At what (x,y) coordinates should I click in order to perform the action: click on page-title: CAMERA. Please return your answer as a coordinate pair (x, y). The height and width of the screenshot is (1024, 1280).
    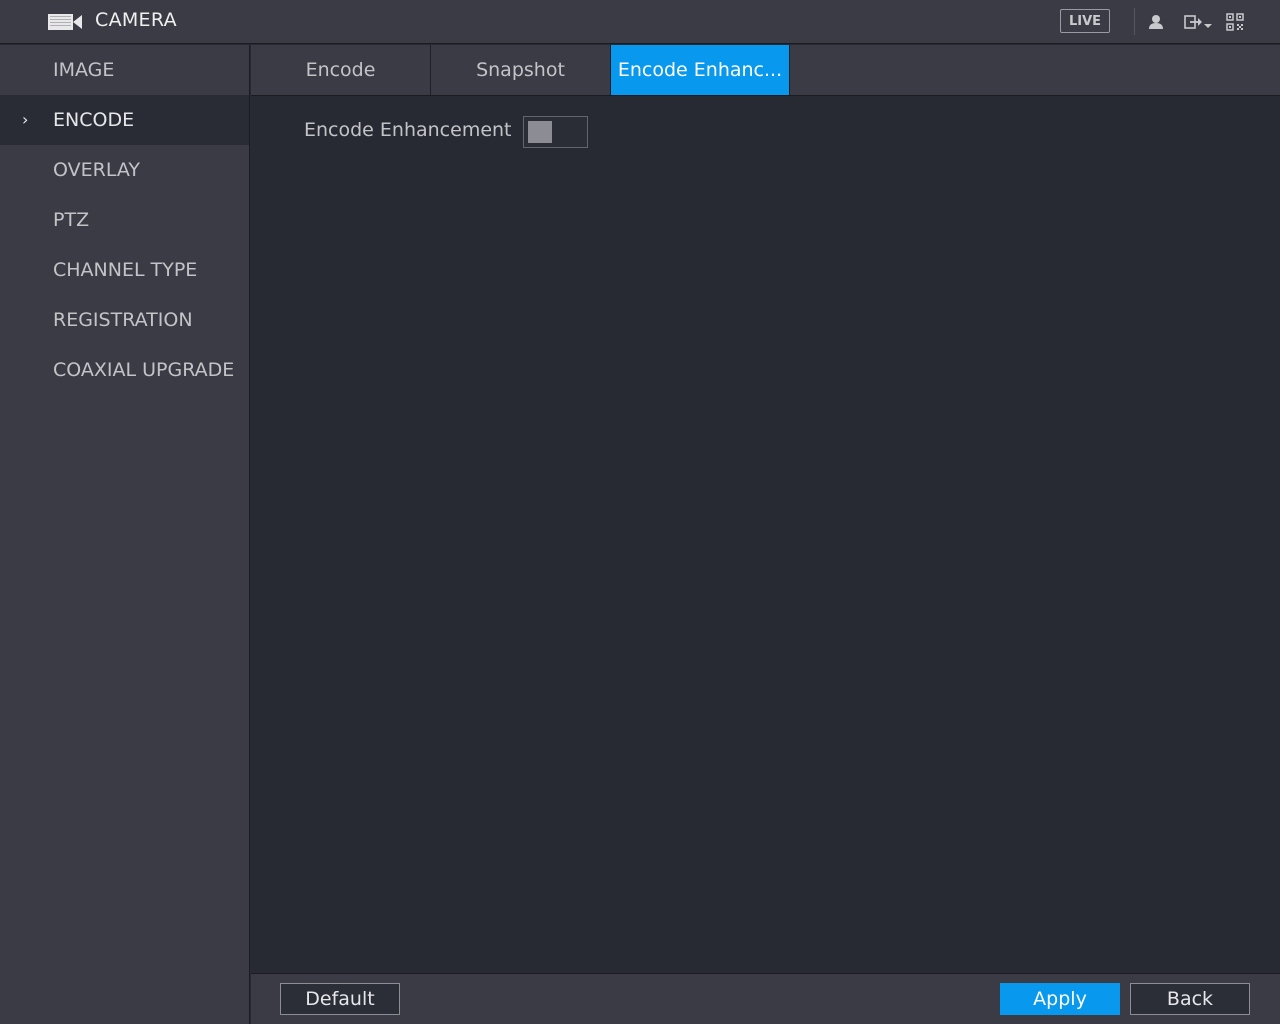
    Looking at the image, I should click on (136, 20).